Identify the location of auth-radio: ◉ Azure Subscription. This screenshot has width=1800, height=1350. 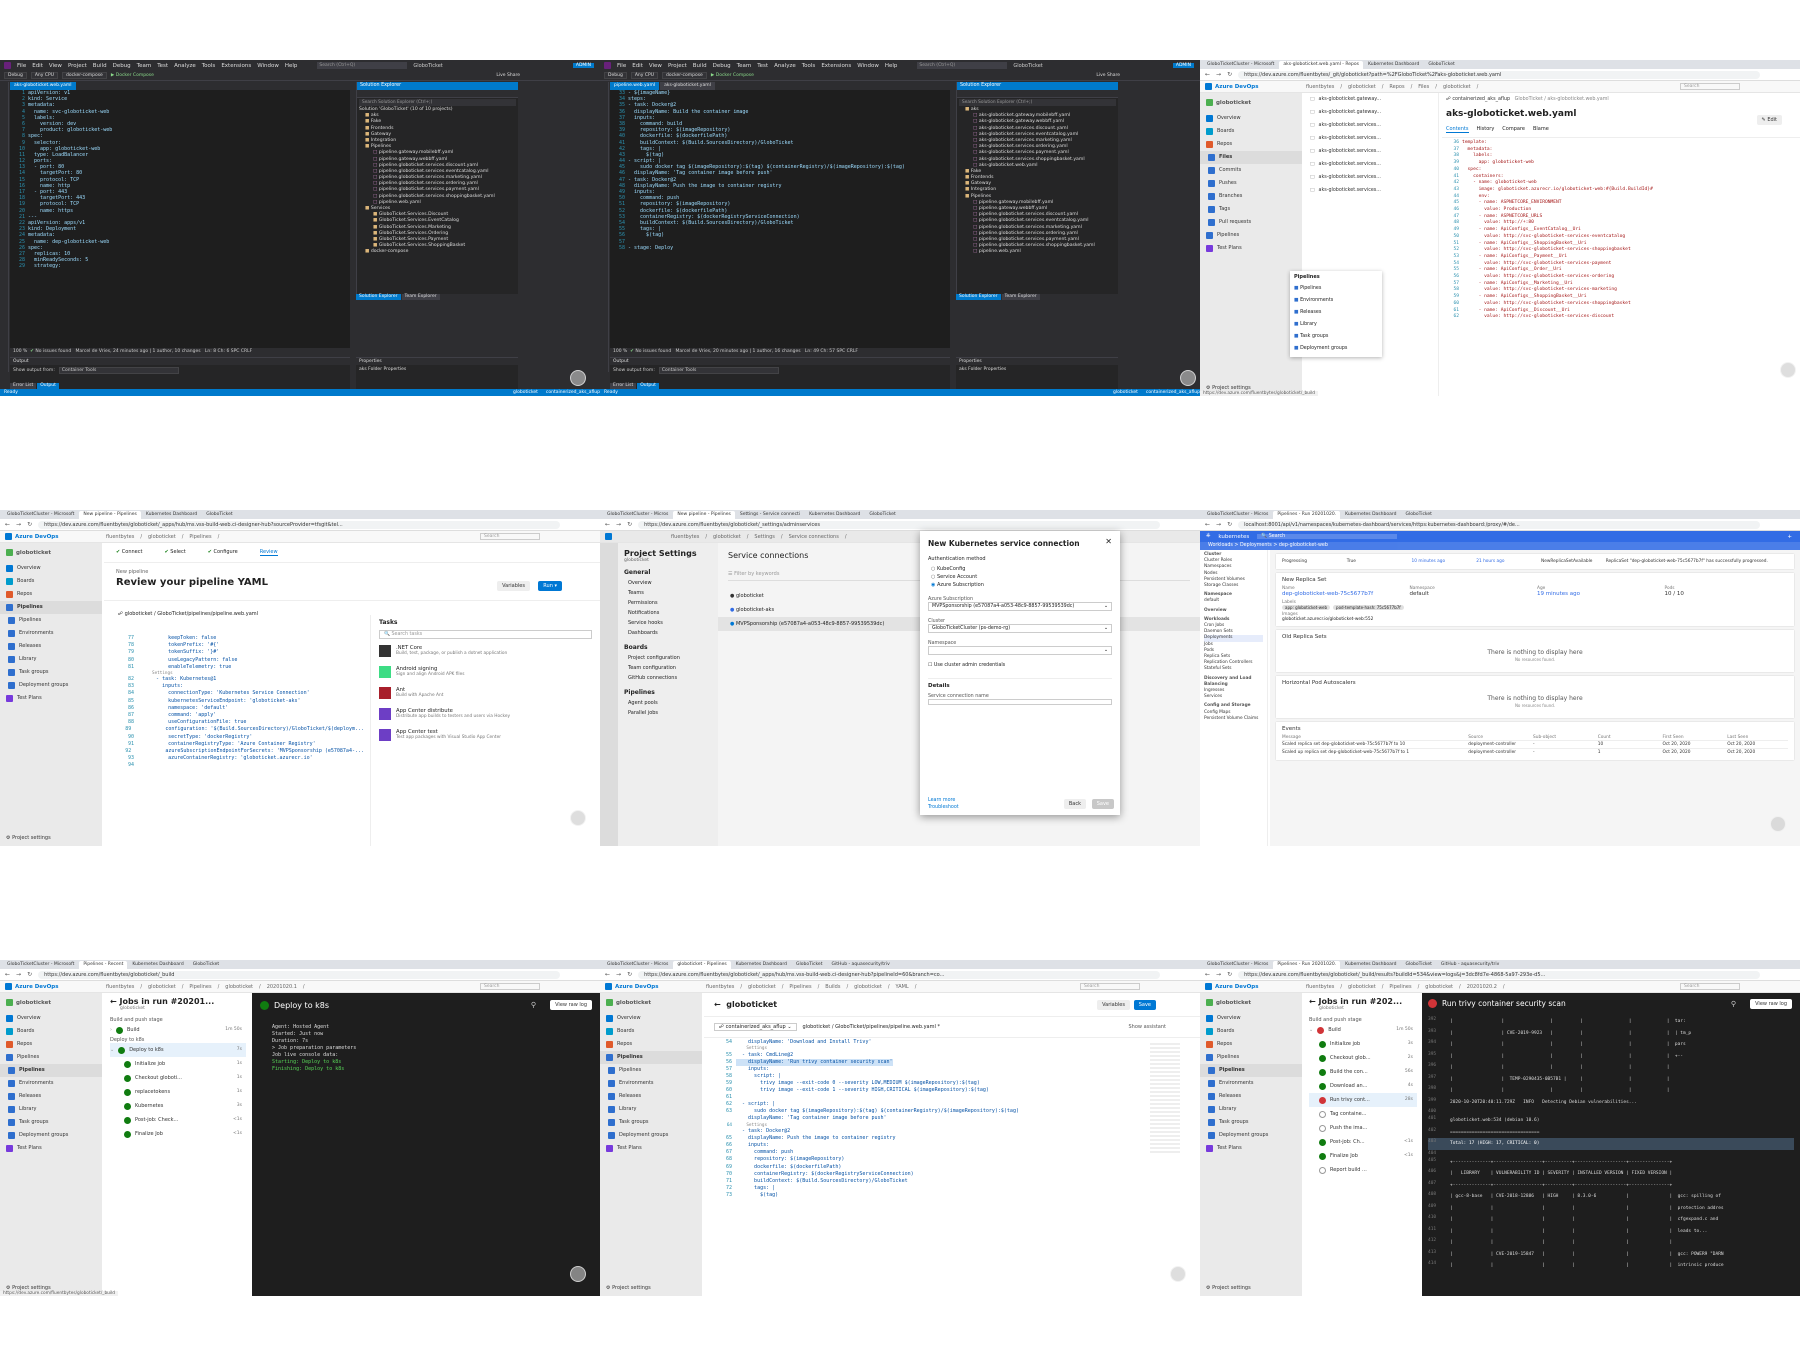
(1020, 585).